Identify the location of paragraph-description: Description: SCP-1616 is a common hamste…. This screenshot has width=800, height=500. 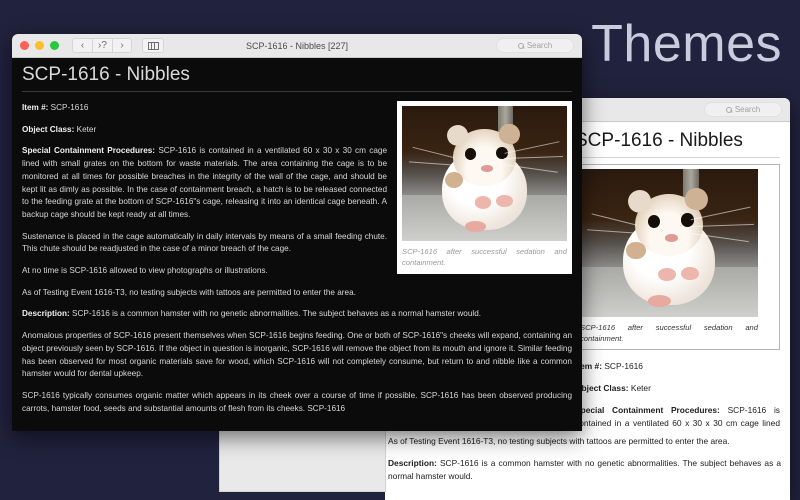
(252, 314).